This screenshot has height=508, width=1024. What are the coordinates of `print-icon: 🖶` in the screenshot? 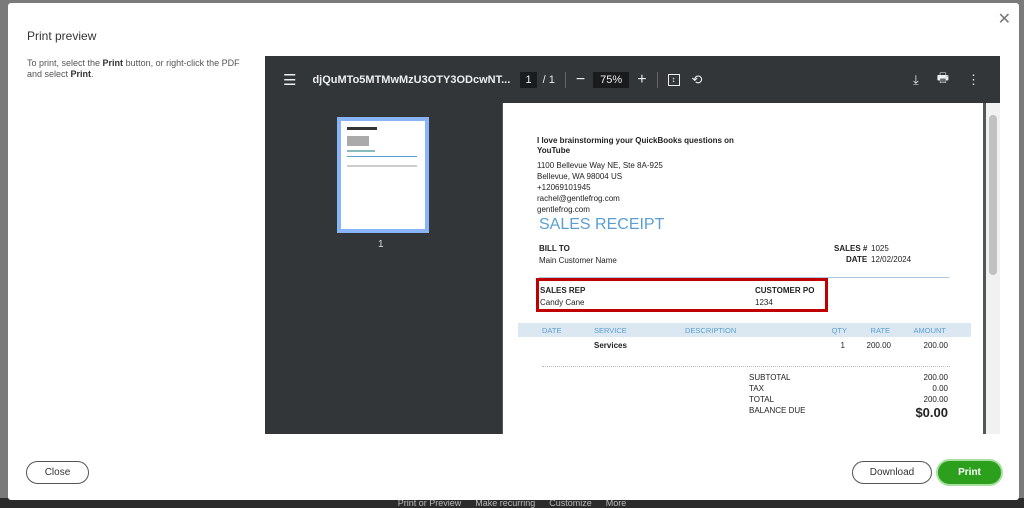 It's located at (943, 80).